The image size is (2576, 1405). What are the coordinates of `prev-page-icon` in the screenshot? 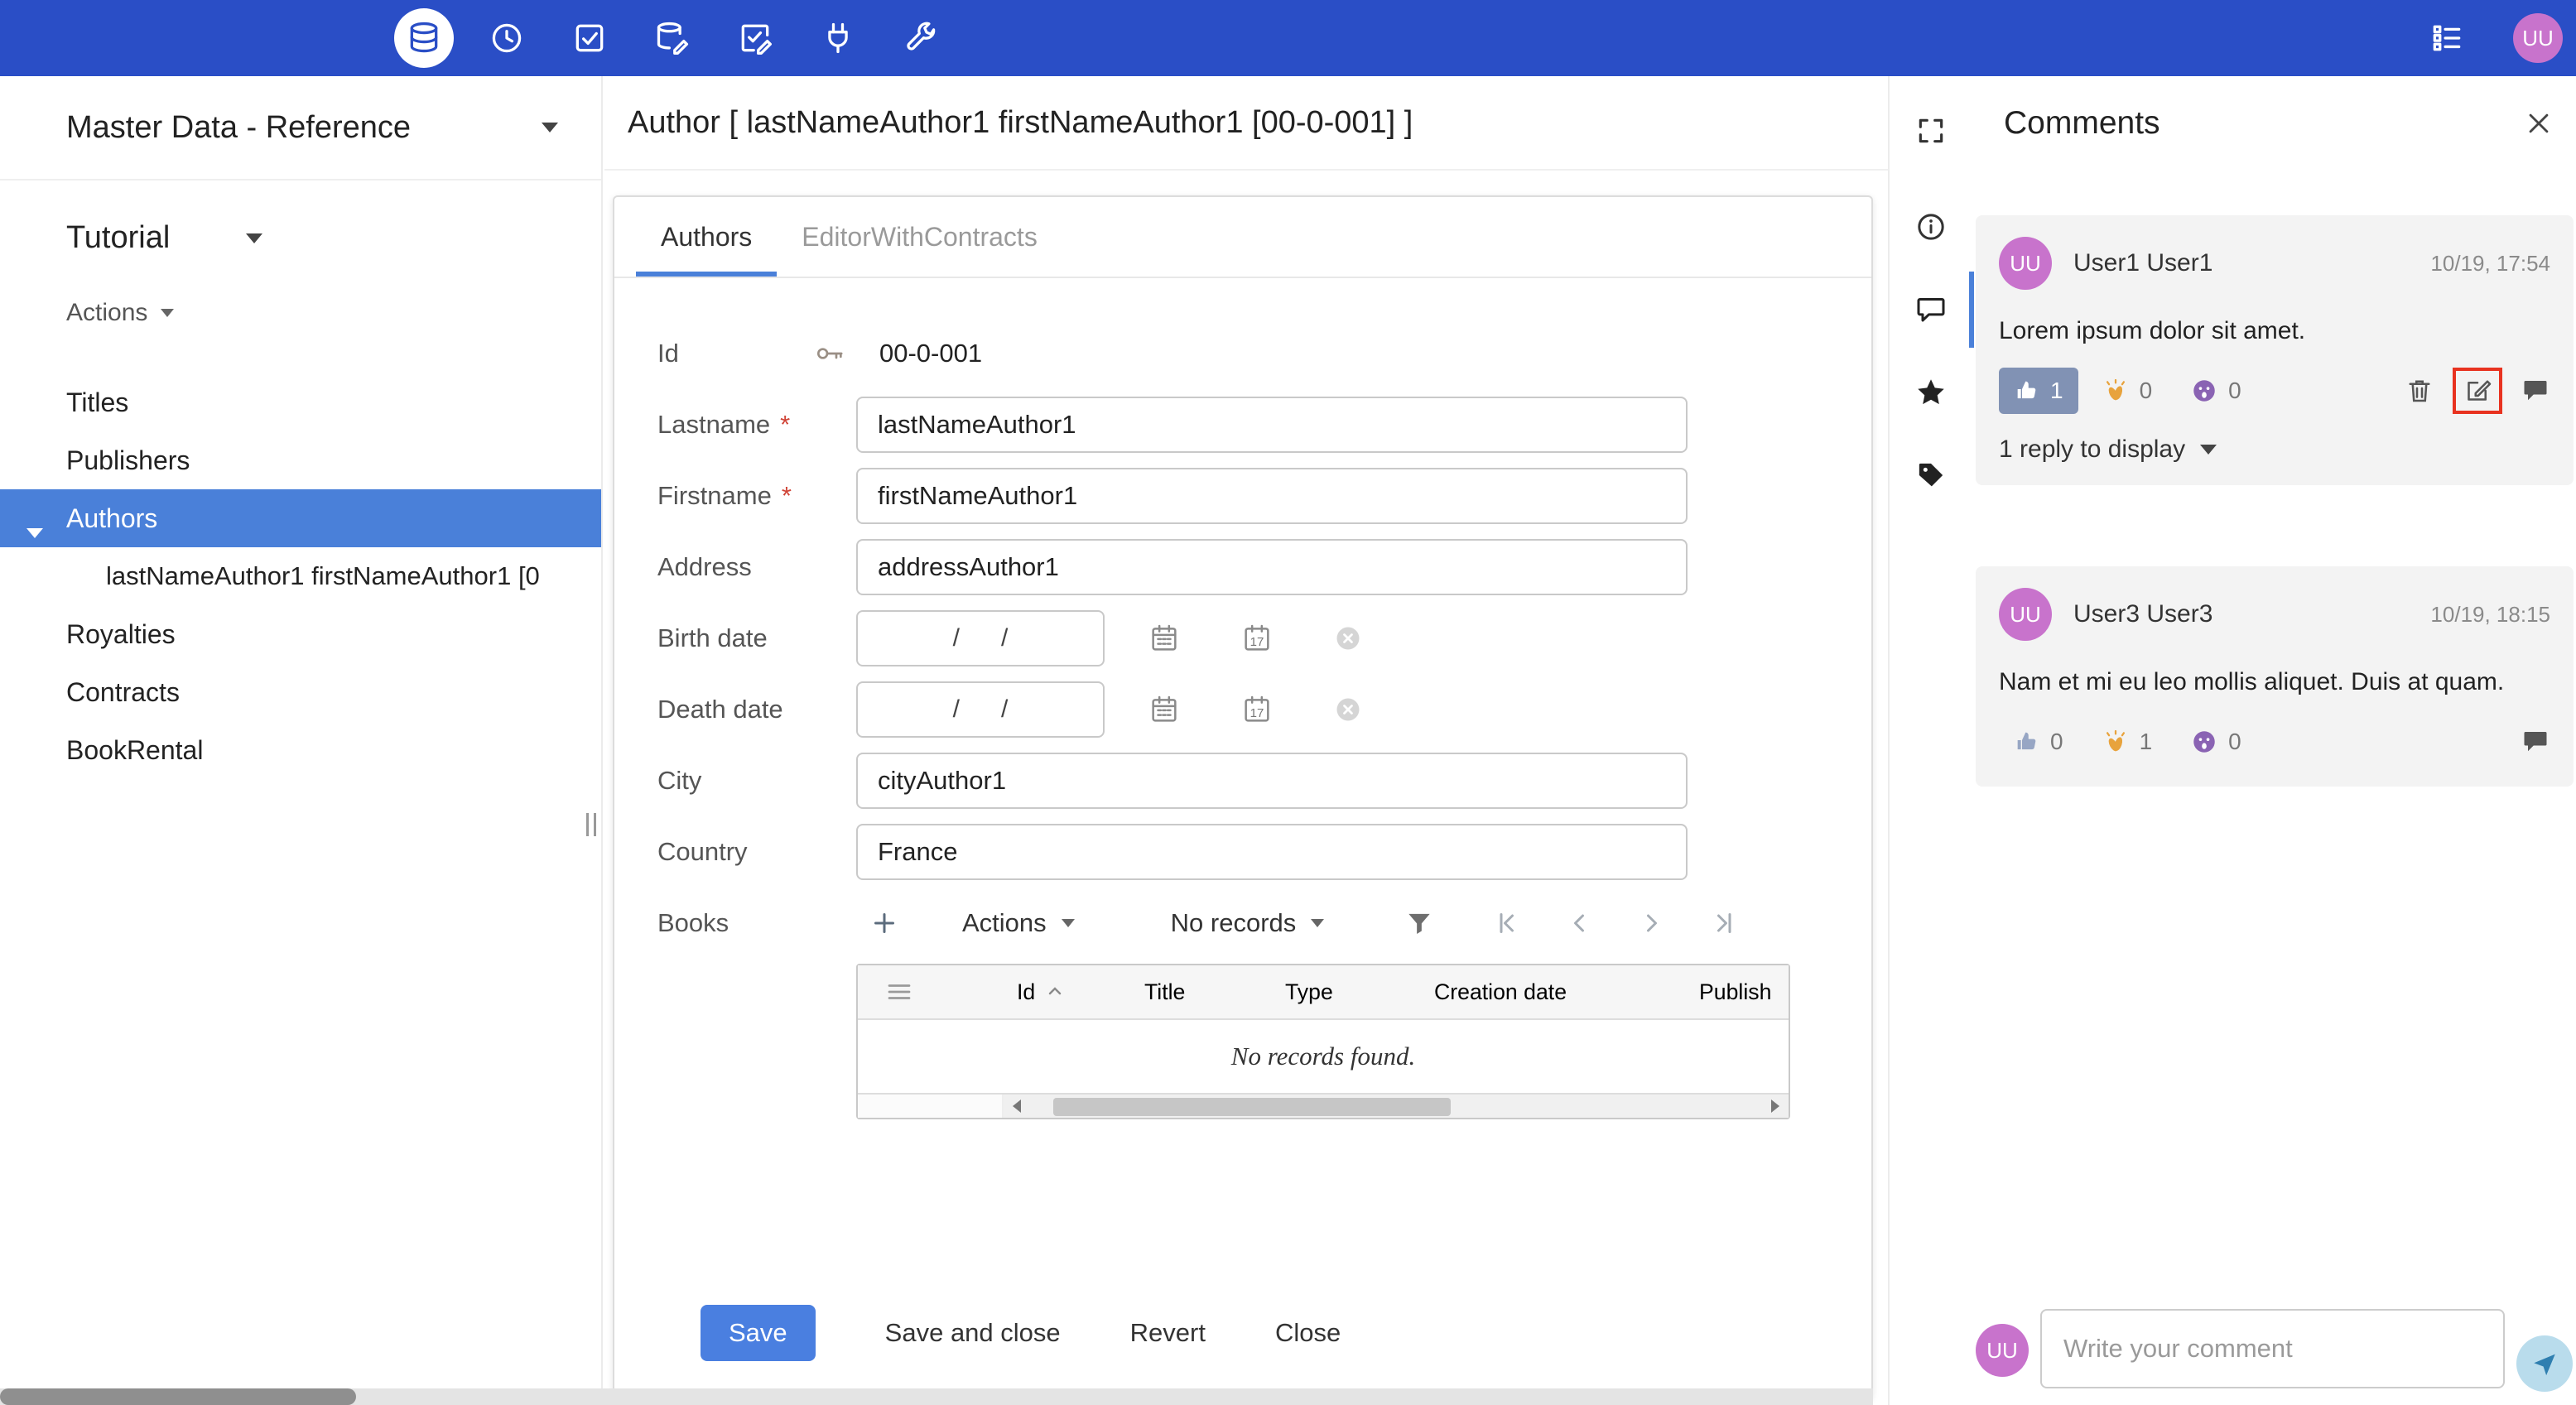 It's located at (1579, 923).